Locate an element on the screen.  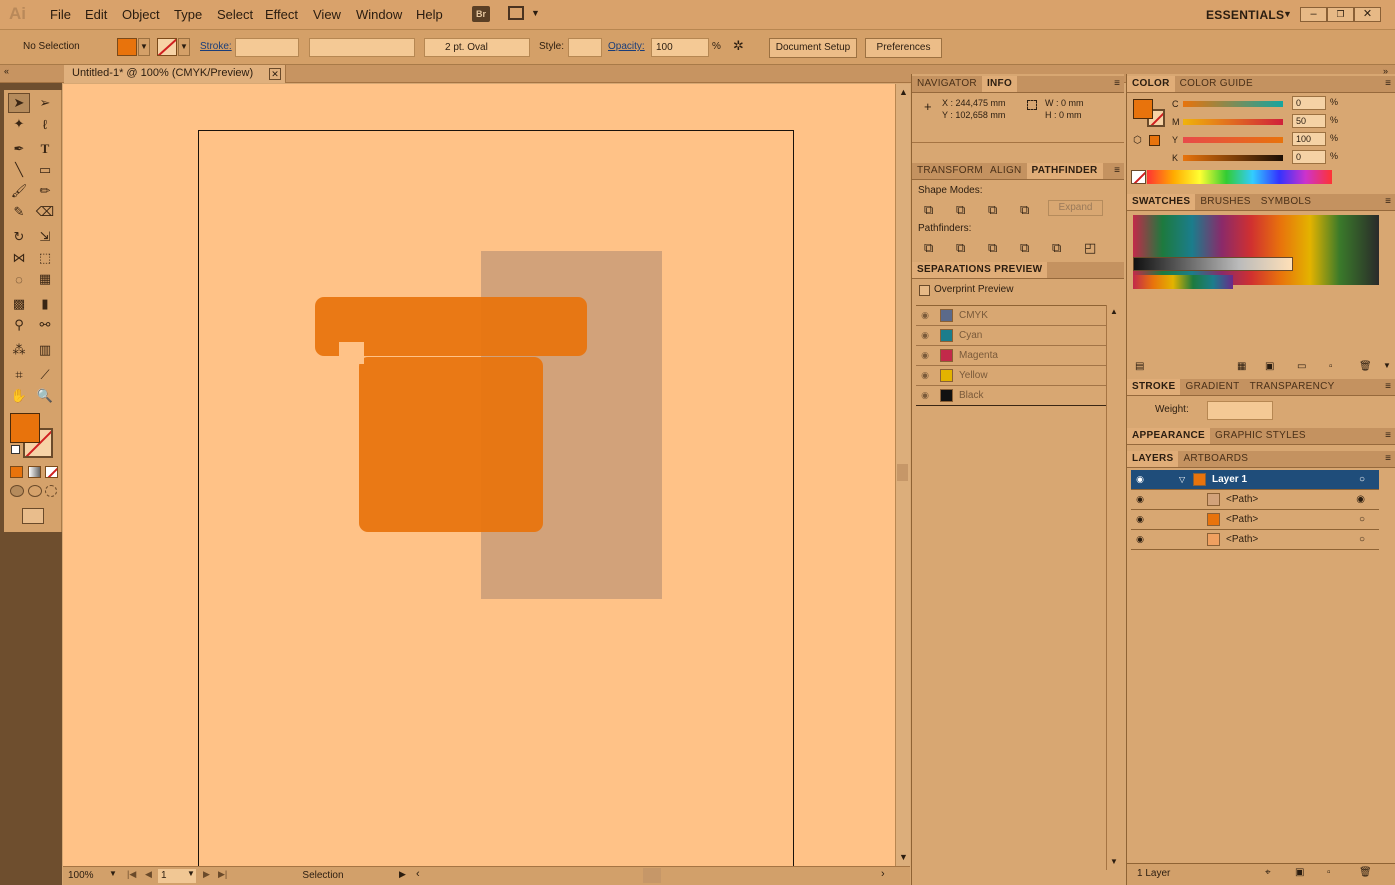
blend-tool-icon: ⚯ is located at coordinates (45, 325).